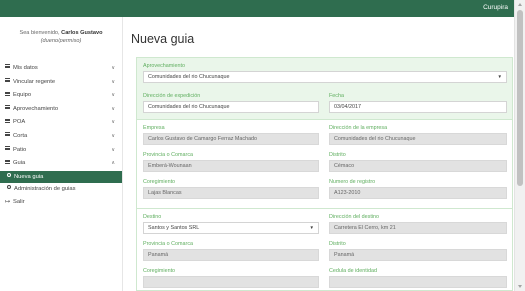 This screenshot has width=525, height=291. What do you see at coordinates (34, 81) in the screenshot?
I see `sidebar-item-label: Vincular regente` at bounding box center [34, 81].